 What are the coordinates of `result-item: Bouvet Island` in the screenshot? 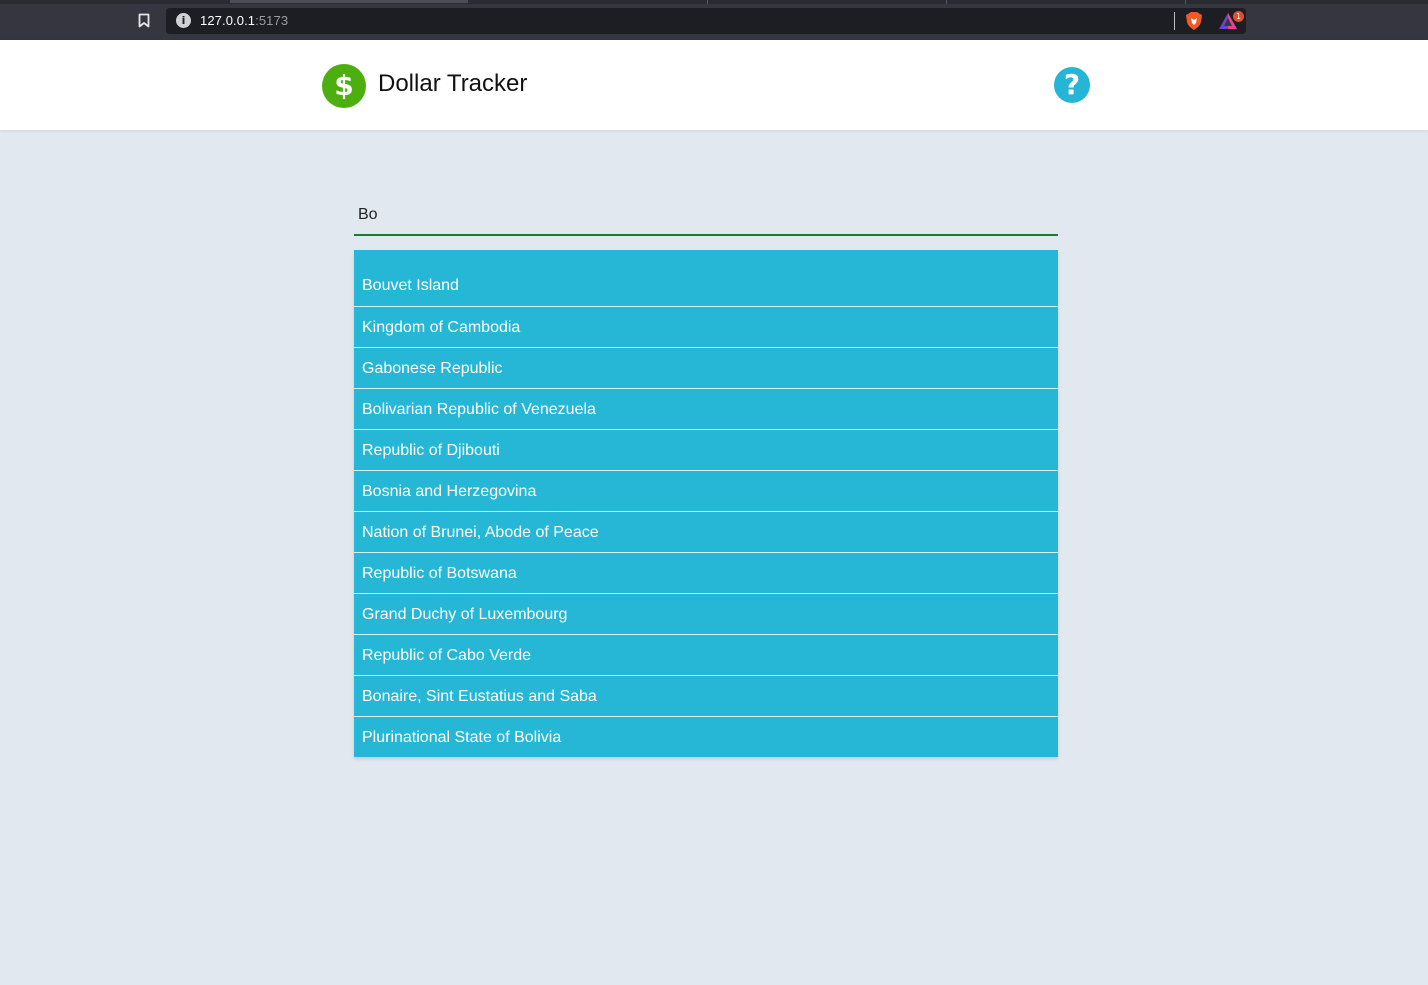 It's located at (706, 278).